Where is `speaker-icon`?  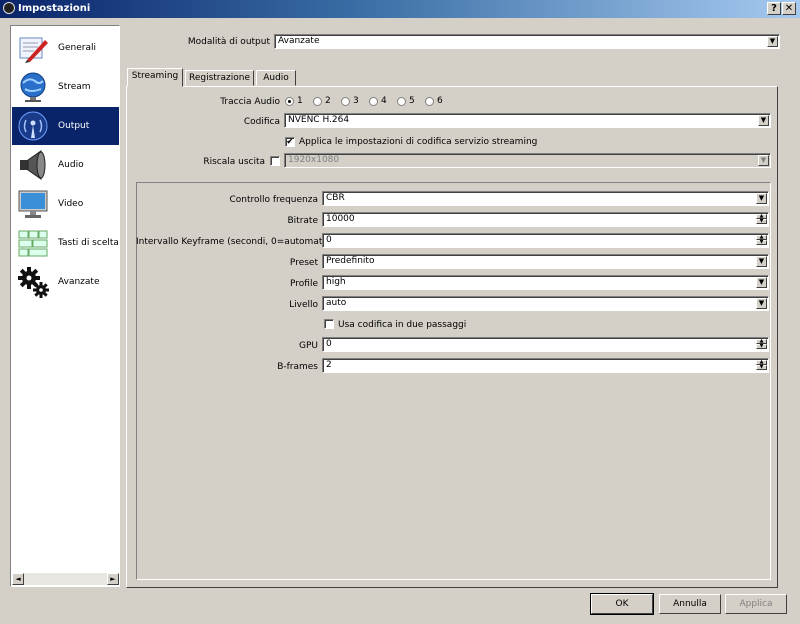 speaker-icon is located at coordinates (33, 165).